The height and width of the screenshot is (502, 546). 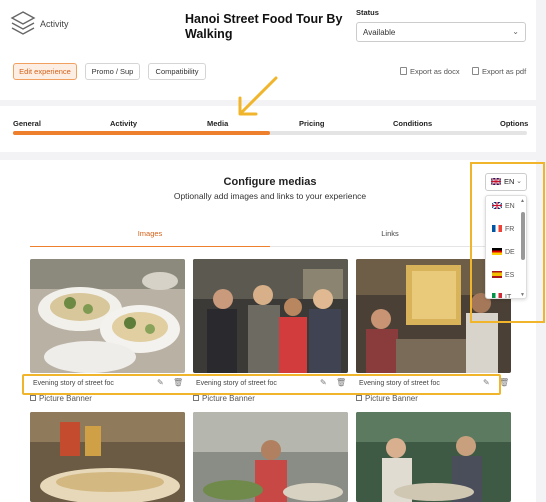 I want to click on dropdown-scrollbar, so click(x=523, y=236).